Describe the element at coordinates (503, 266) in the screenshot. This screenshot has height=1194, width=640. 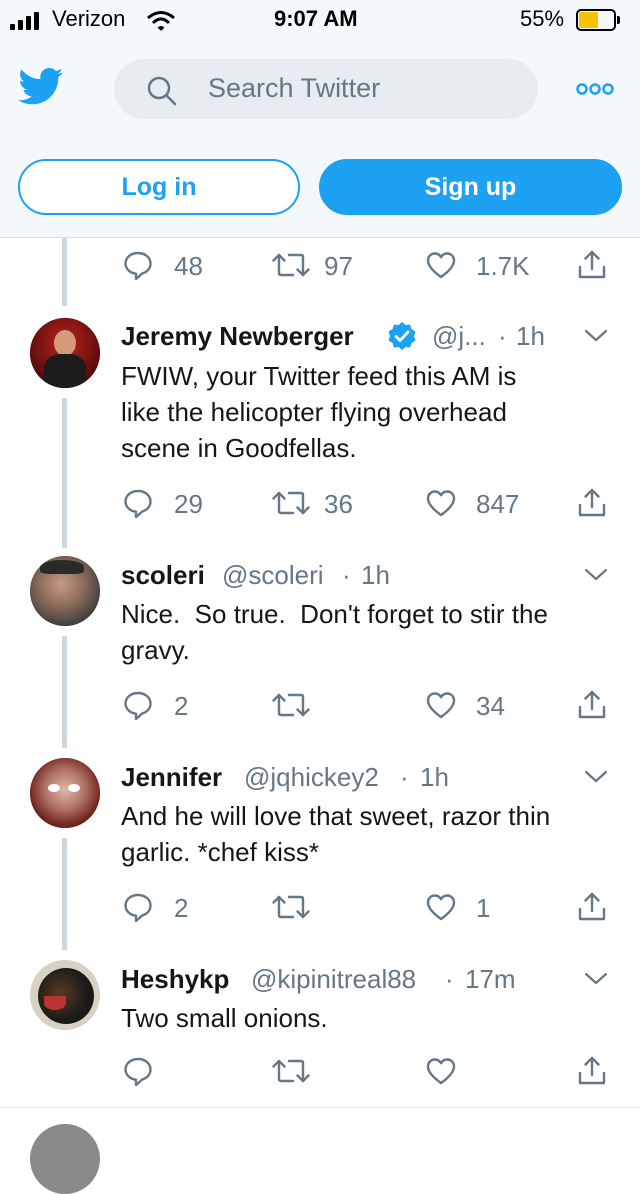
I see `like-count: 1.7K` at that location.